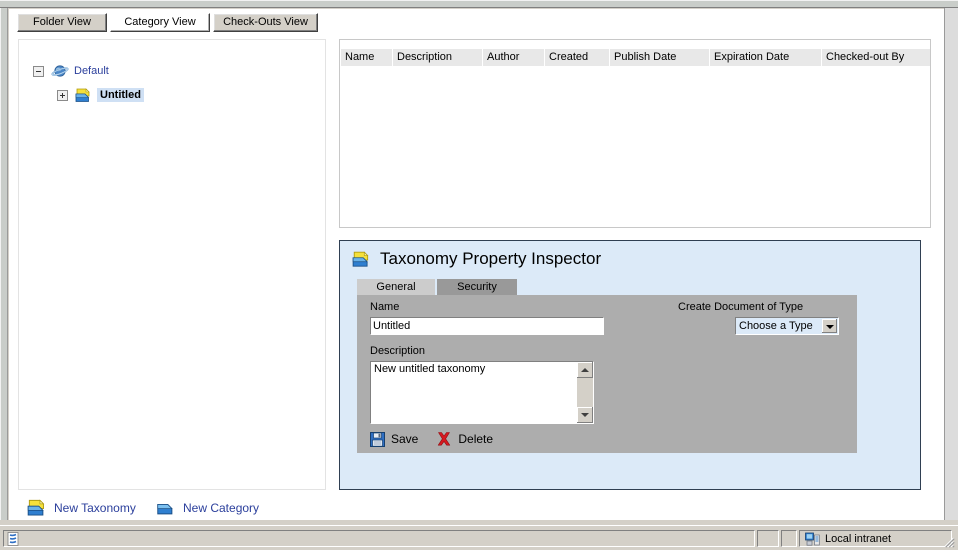 Image resolution: width=958 pixels, height=550 pixels. What do you see at coordinates (438, 57) in the screenshot?
I see `column-header-description: Description` at bounding box center [438, 57].